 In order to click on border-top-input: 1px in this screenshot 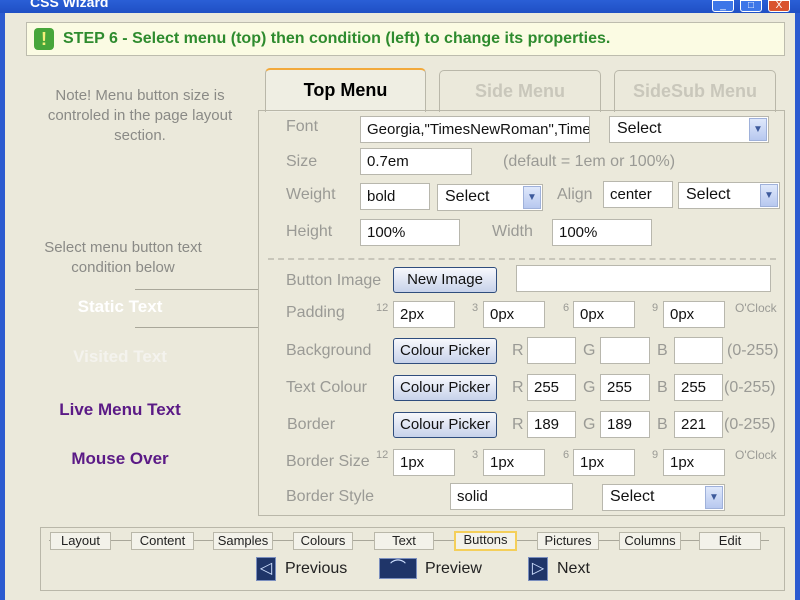, I will do `click(424, 462)`.